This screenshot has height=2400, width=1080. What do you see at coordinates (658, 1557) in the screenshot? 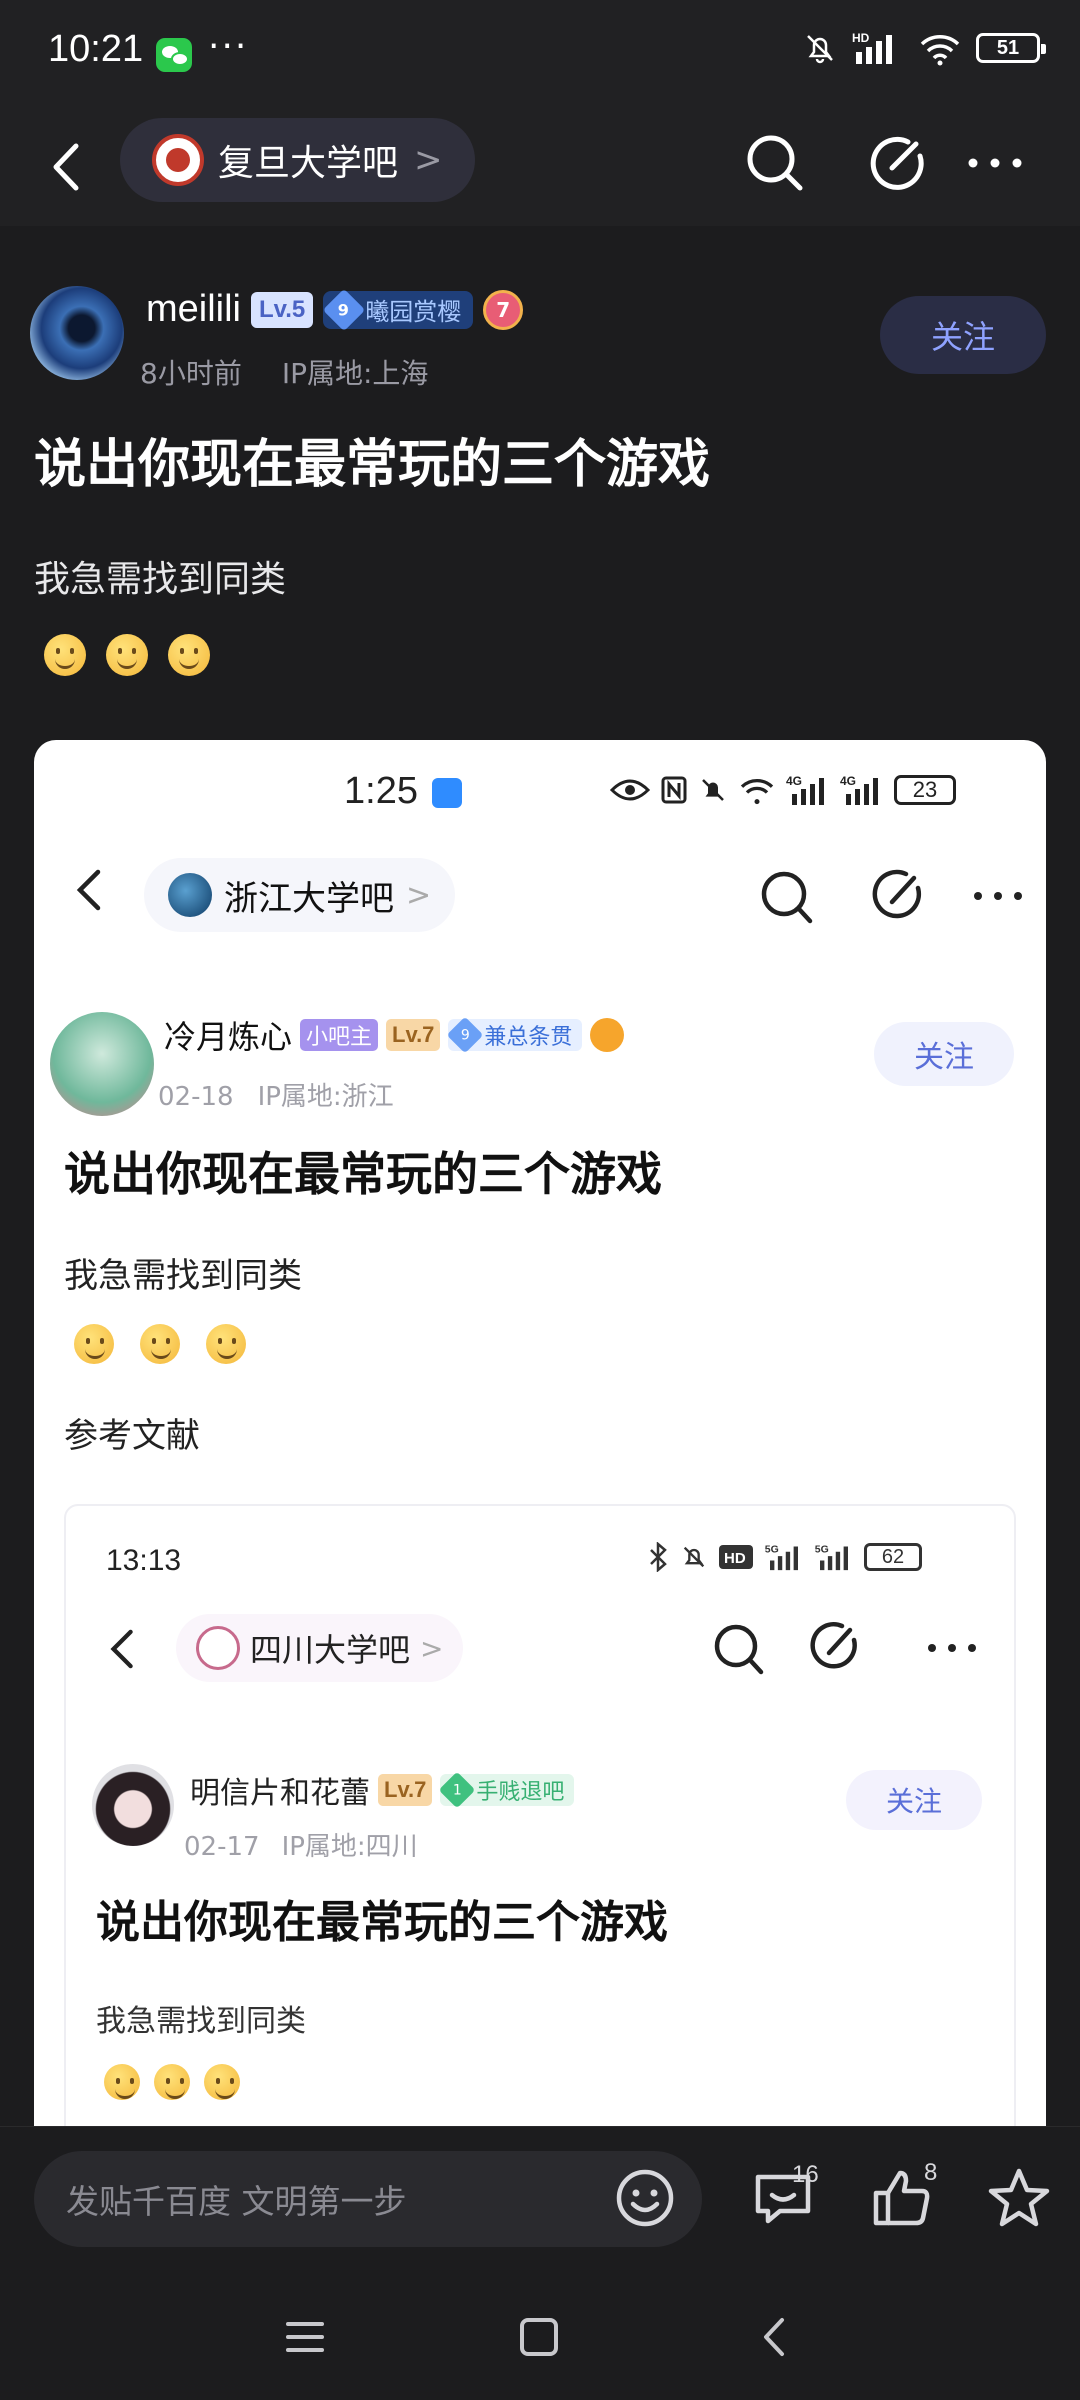
I see `bluetooth-icon` at bounding box center [658, 1557].